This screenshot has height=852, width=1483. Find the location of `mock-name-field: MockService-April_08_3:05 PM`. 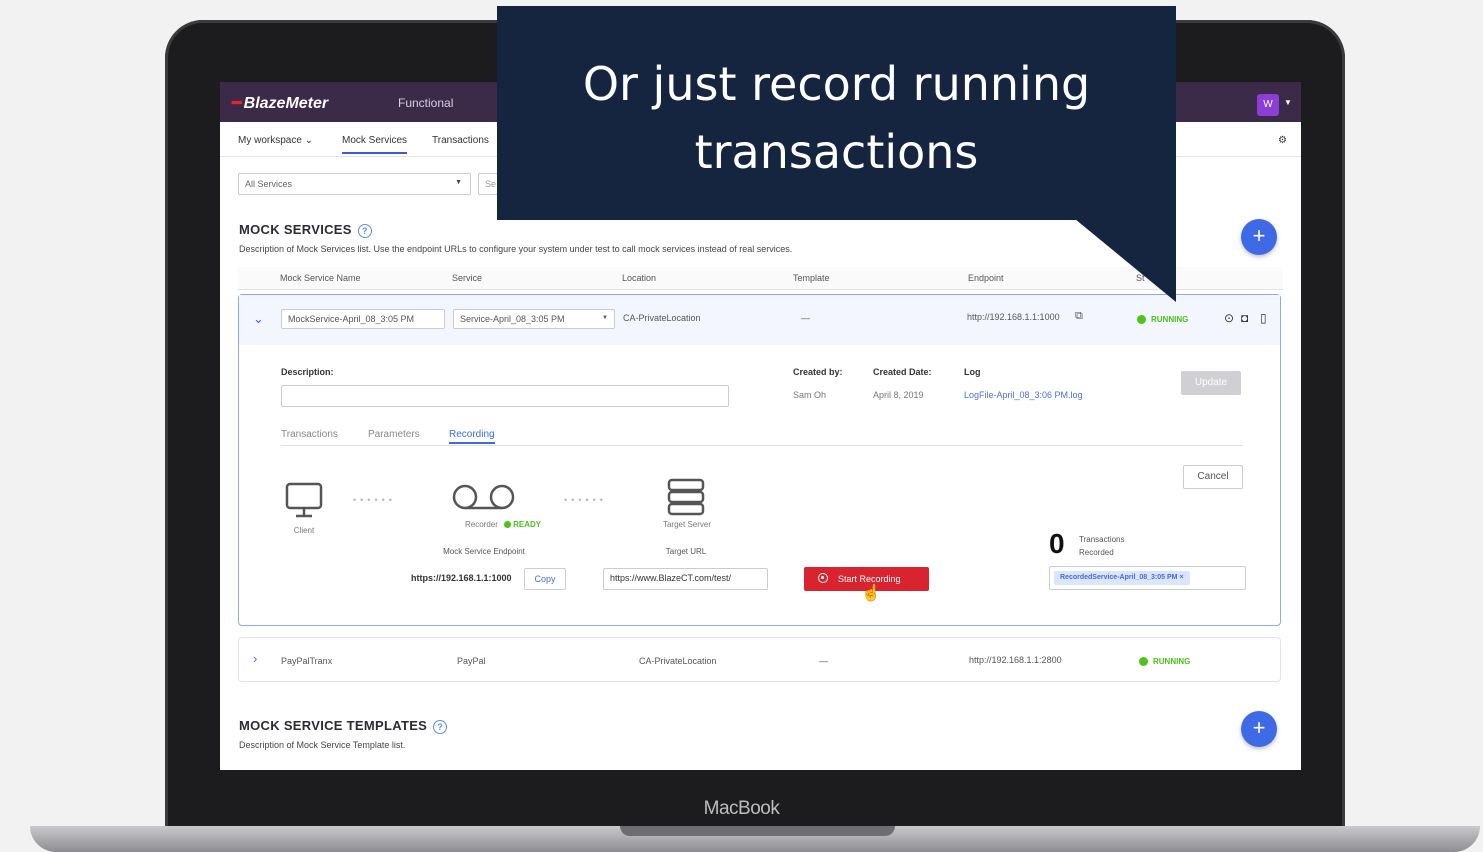

mock-name-field: MockService-April_08_3:05 PM is located at coordinates (363, 319).